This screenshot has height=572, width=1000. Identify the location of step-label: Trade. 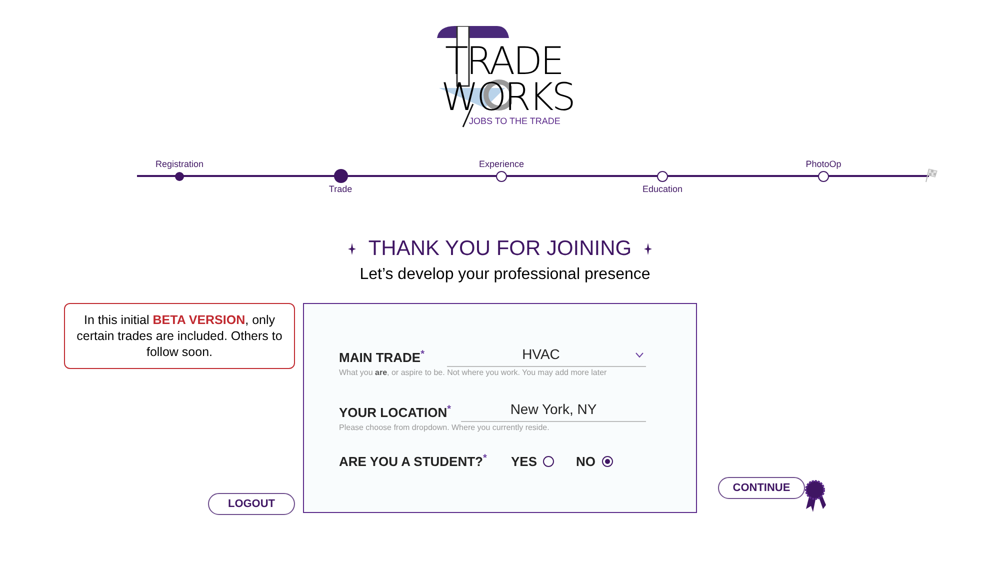
(340, 189).